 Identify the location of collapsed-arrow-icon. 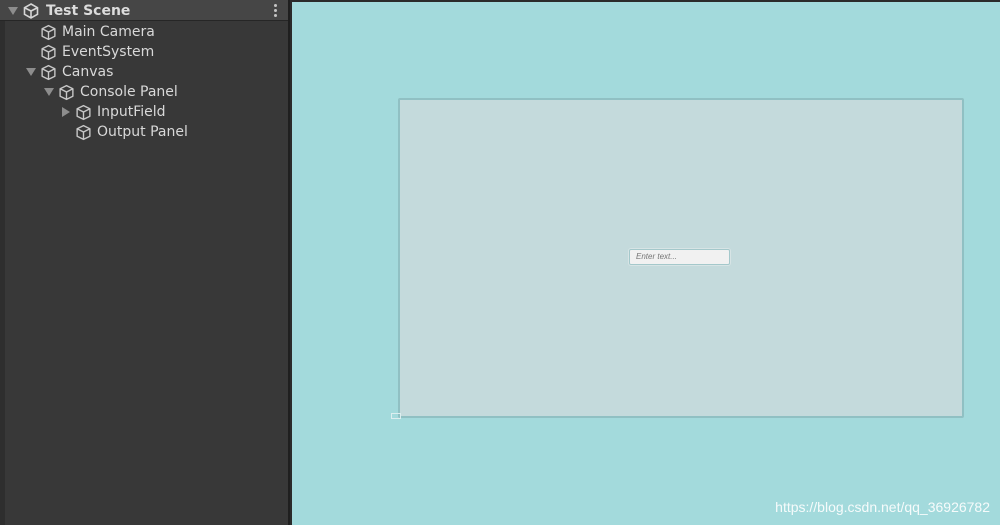
(66, 112).